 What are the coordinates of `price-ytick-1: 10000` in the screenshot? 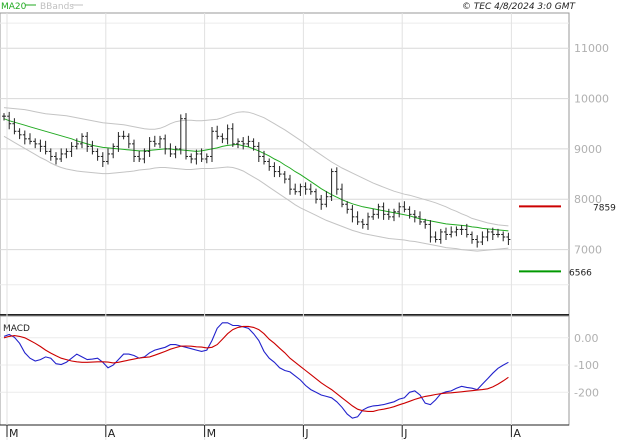 It's located at (591, 99).